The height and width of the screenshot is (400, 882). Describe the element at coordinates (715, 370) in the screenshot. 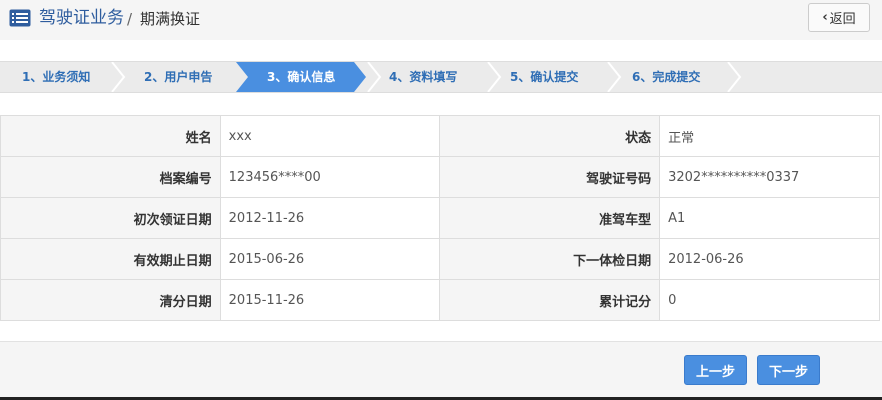

I see `prev-step-button: 上一步` at that location.